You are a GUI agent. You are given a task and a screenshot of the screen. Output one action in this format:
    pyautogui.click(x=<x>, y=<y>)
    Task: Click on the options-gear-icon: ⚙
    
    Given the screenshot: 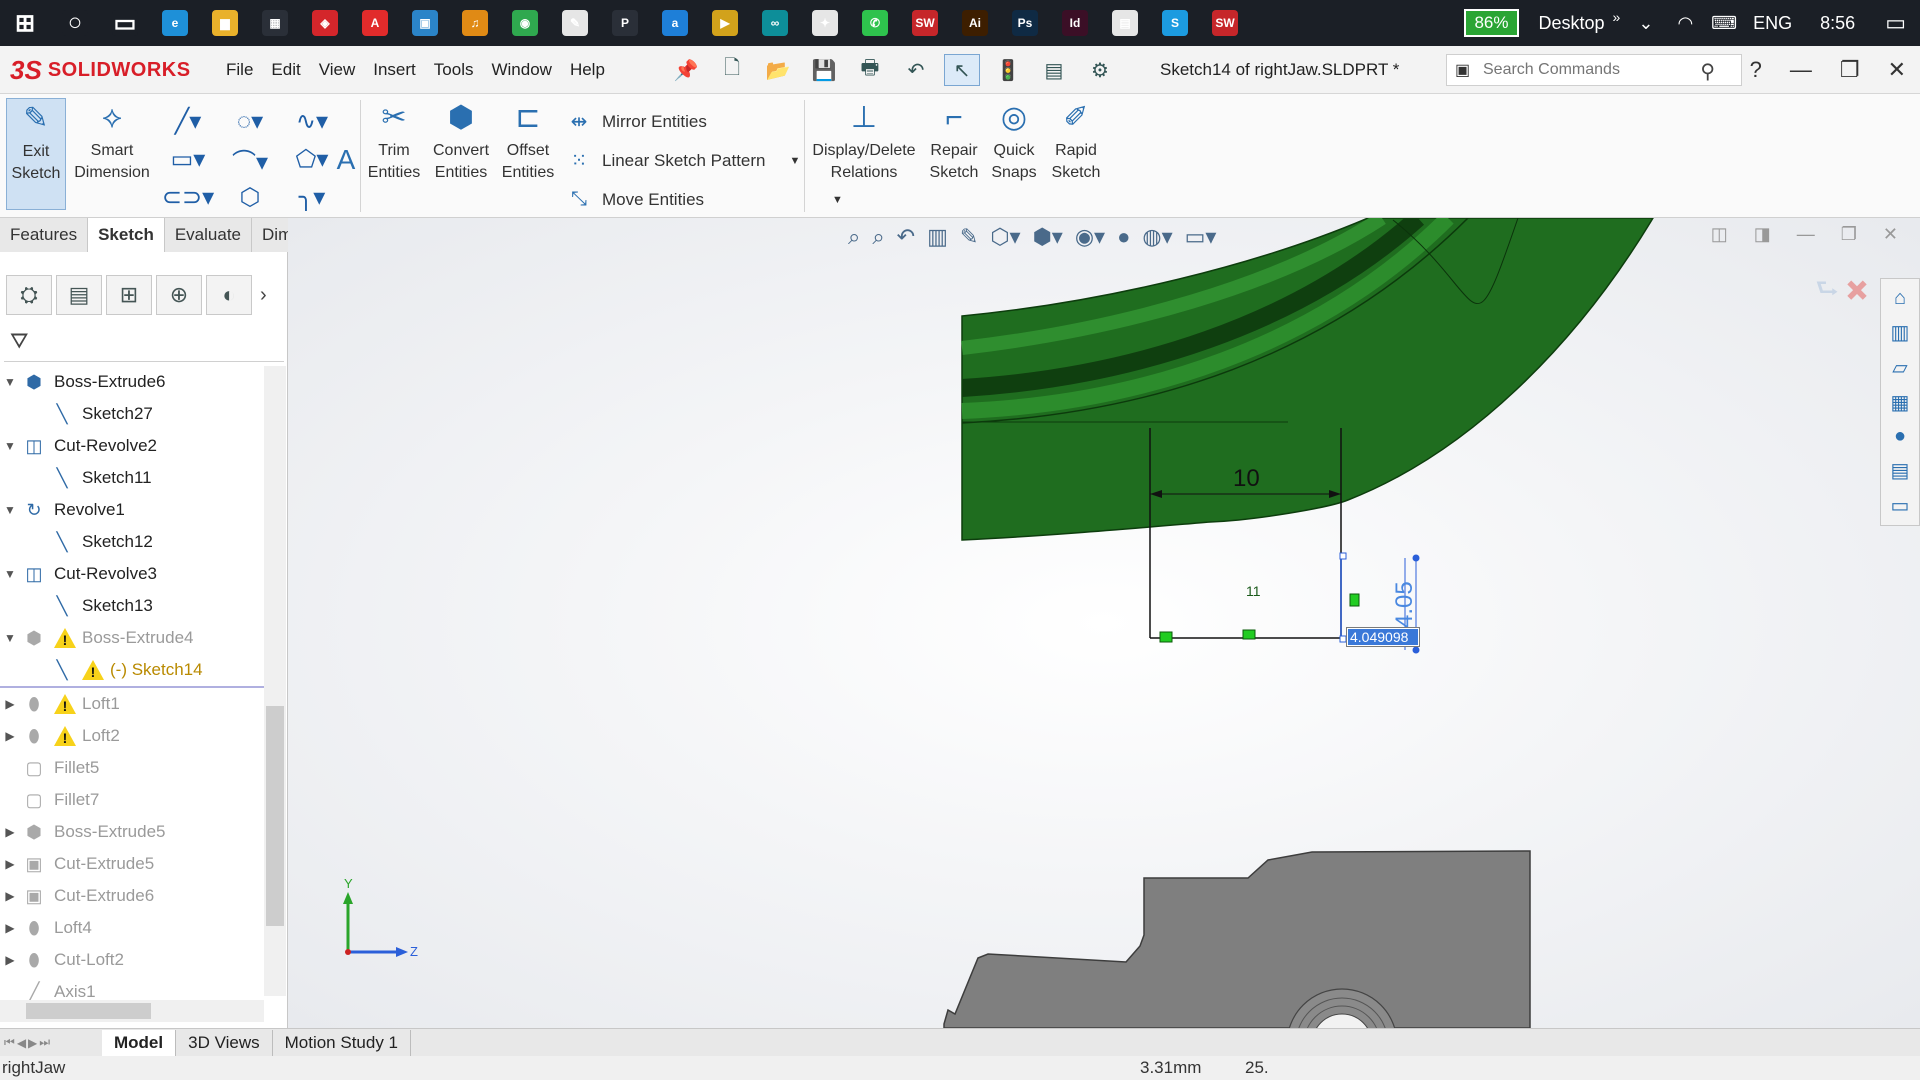 What is the action you would take?
    pyautogui.click(x=1100, y=70)
    